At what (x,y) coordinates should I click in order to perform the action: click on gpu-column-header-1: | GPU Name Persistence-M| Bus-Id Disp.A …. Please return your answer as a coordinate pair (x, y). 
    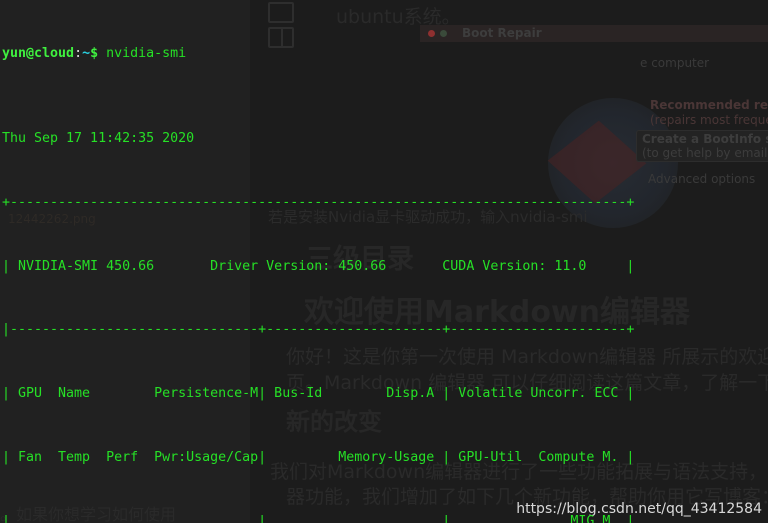
    Looking at the image, I should click on (318, 394).